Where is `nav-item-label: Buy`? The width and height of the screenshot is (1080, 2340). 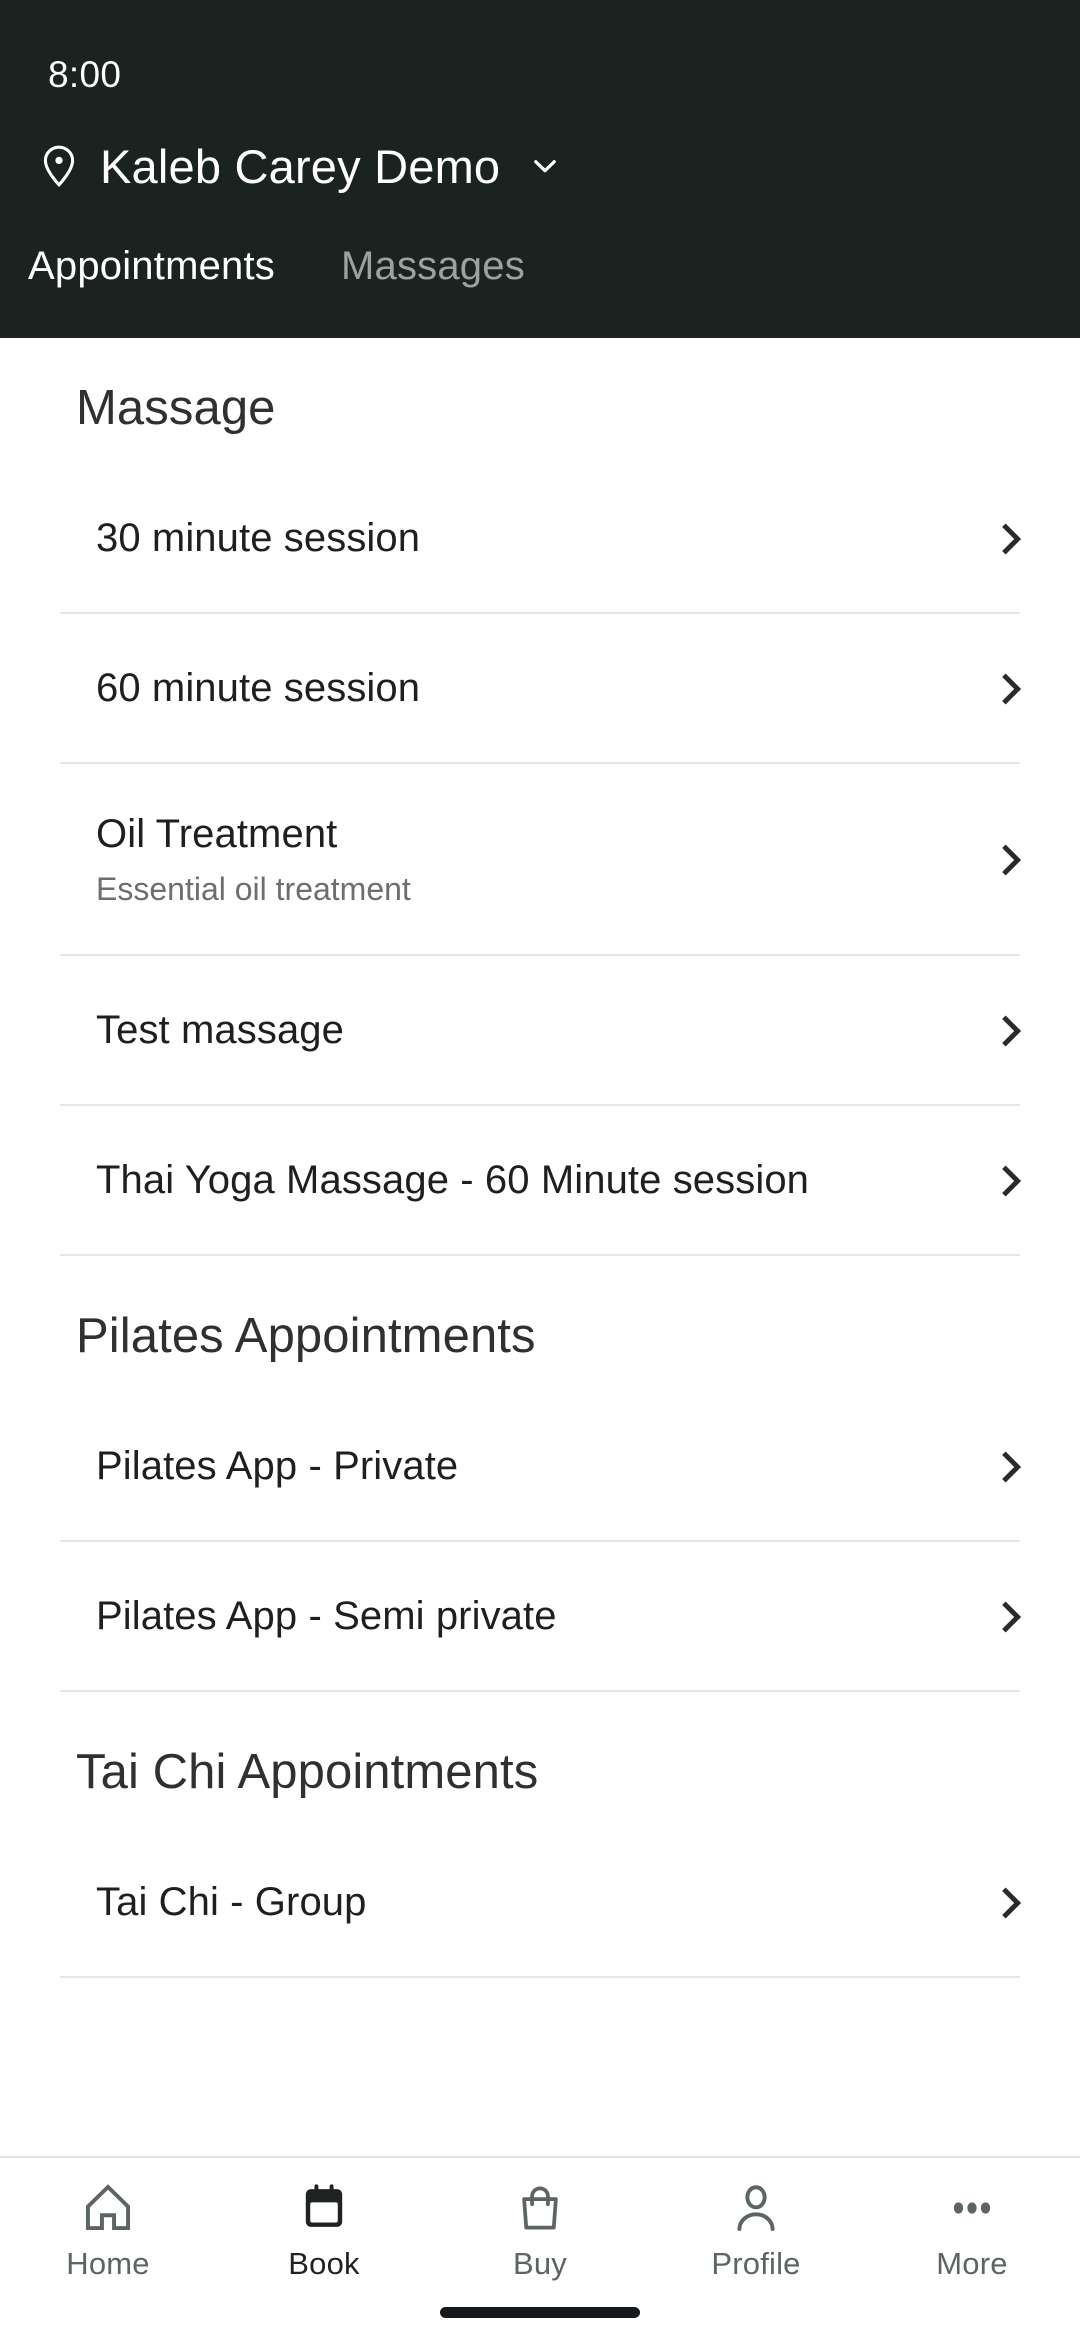
nav-item-label: Buy is located at coordinates (540, 2263).